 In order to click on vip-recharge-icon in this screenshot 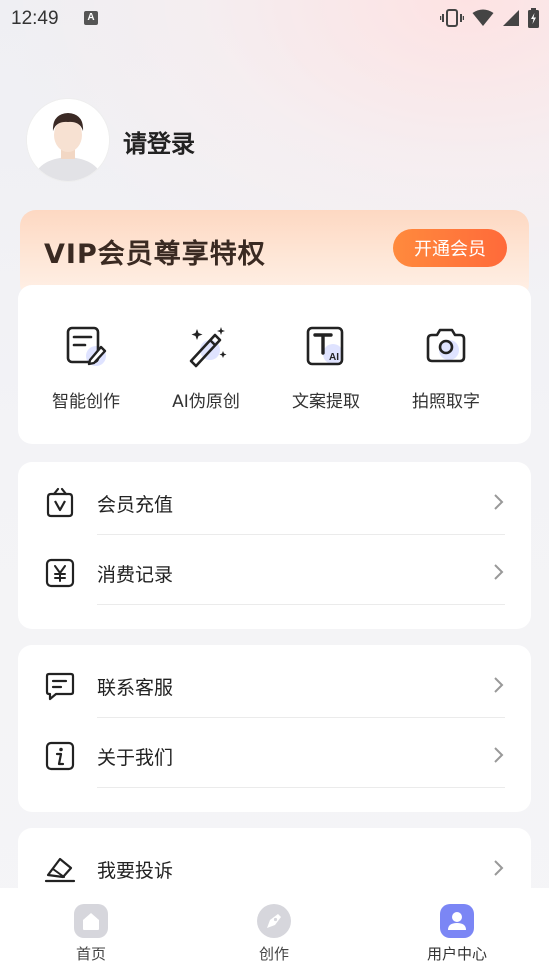, I will do `click(60, 502)`.